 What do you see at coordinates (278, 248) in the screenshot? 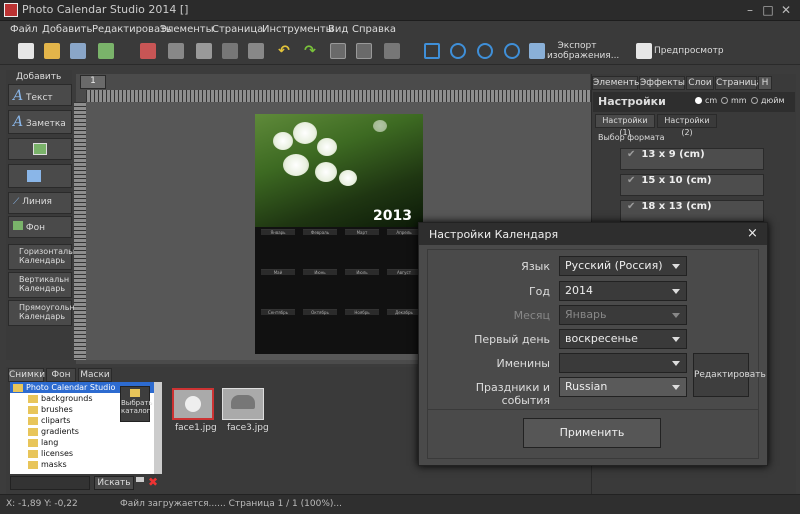
I see `month-block: Январь` at bounding box center [278, 248].